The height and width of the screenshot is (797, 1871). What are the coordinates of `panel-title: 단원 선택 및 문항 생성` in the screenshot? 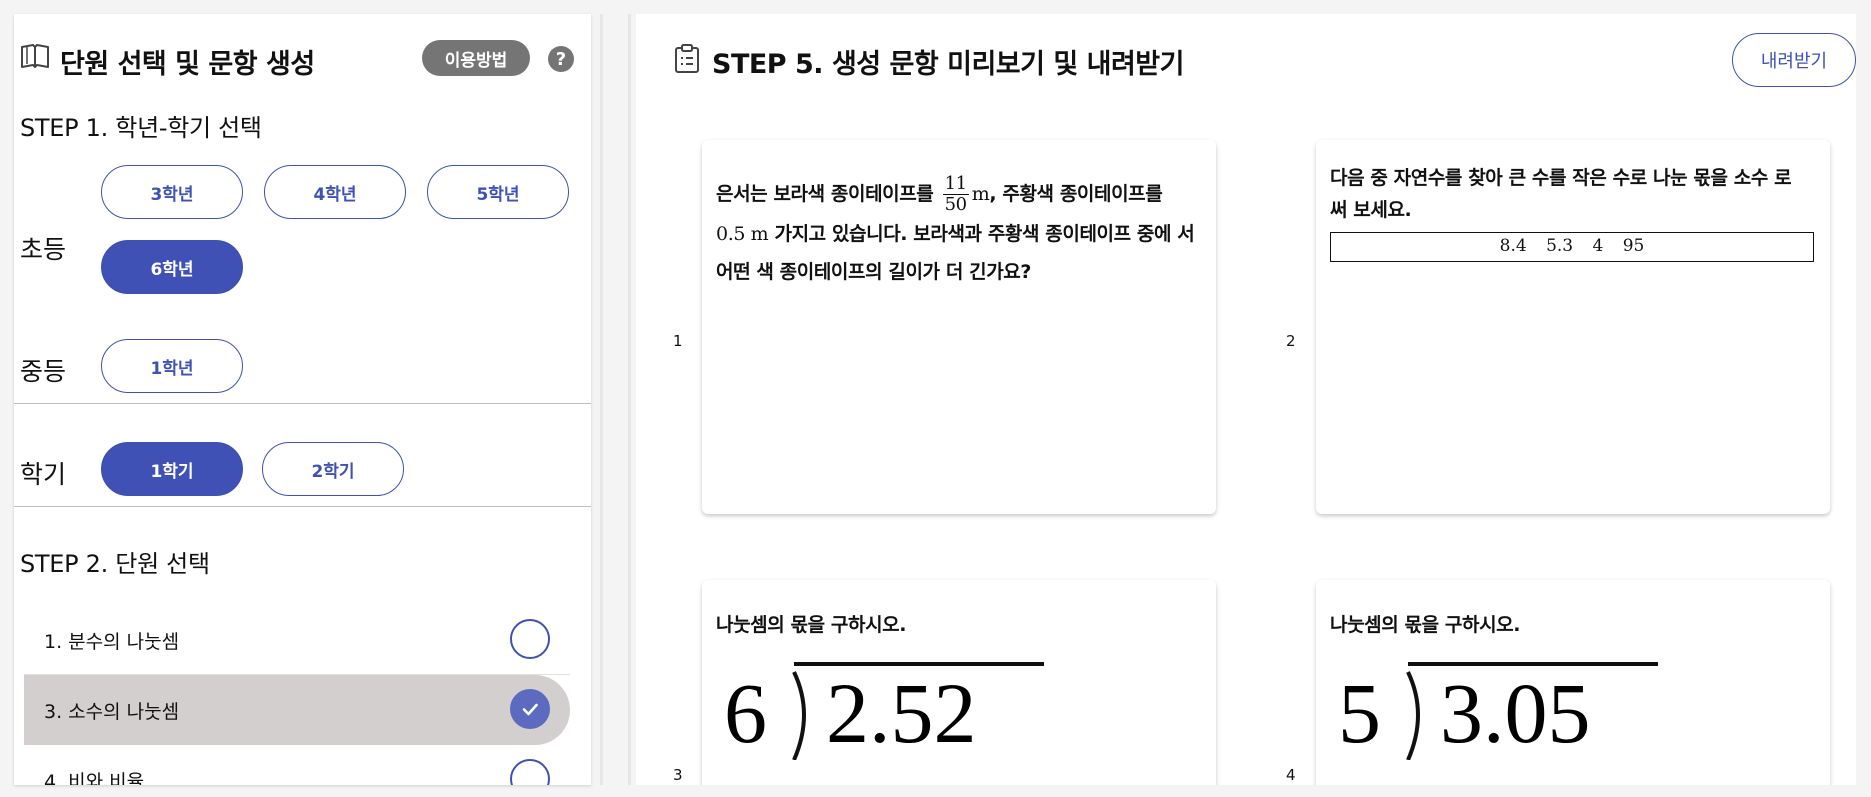 It's located at (187, 64).